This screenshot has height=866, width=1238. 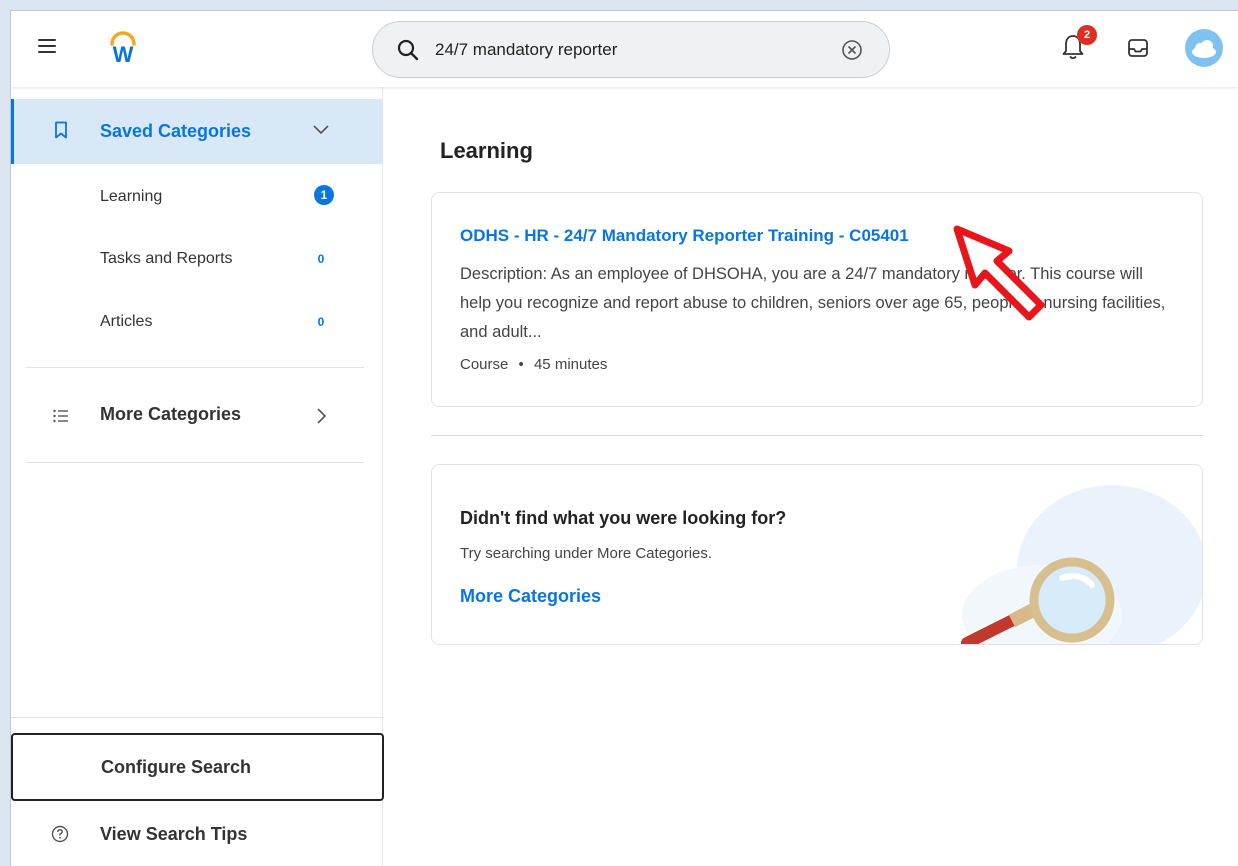 I want to click on help-subtext: Try searching under More Categories., so click(x=586, y=553).